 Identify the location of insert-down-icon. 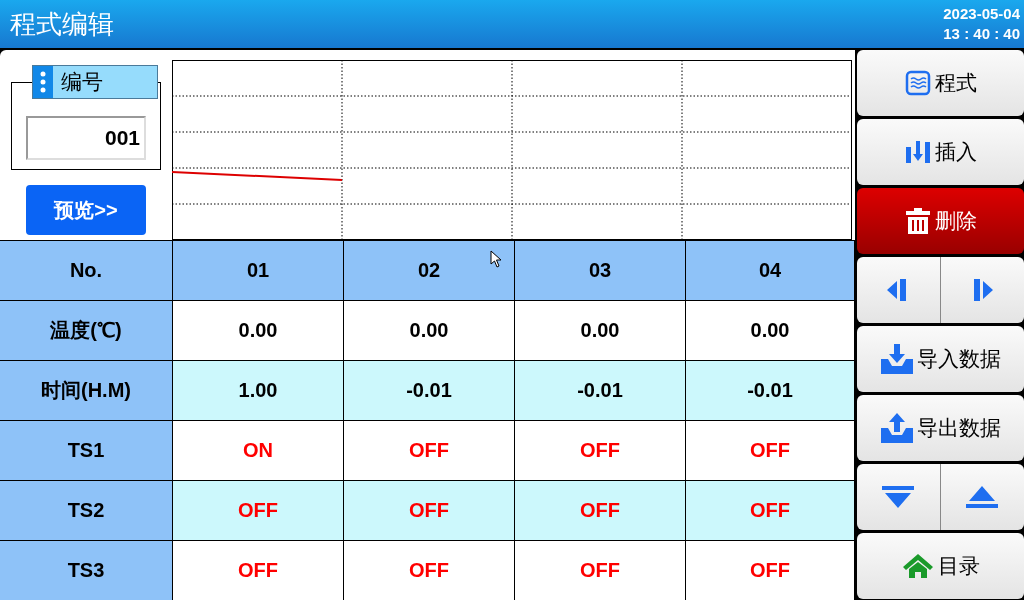
(917, 152).